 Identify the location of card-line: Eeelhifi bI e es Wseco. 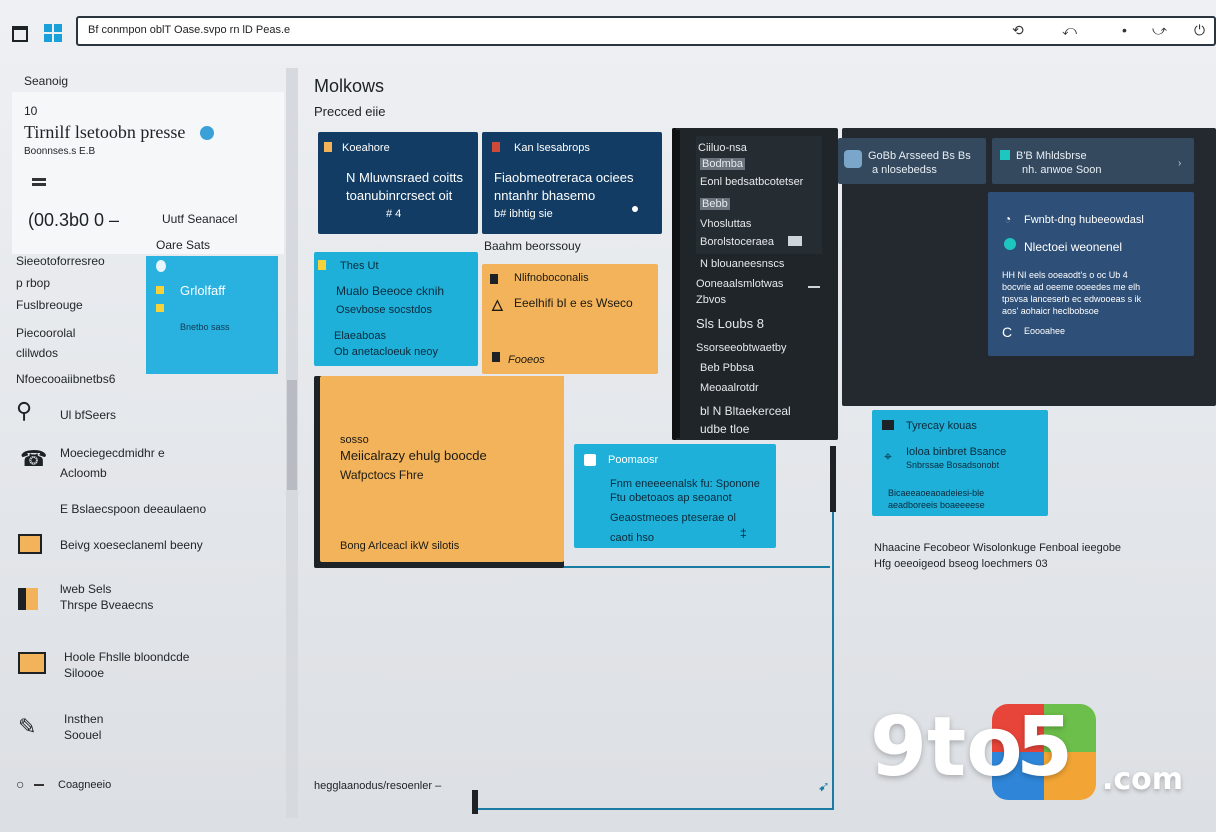
(573, 303).